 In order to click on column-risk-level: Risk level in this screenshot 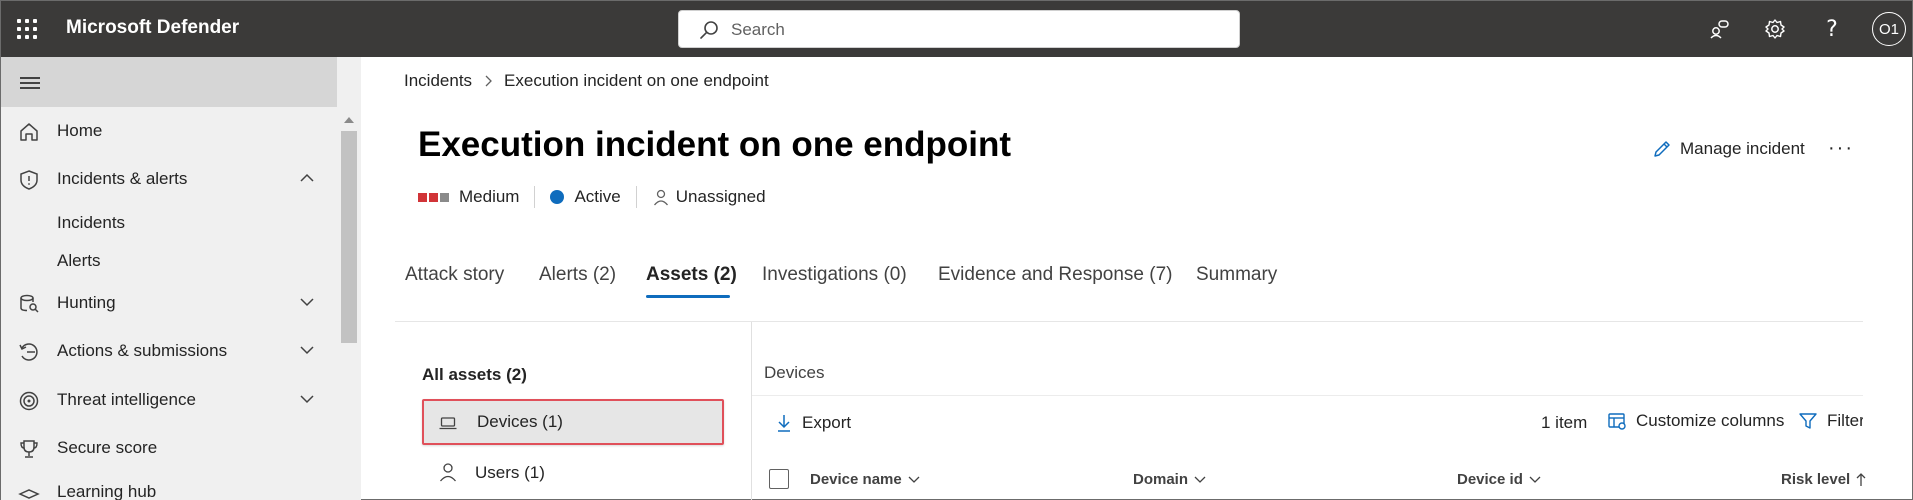, I will do `click(1823, 479)`.